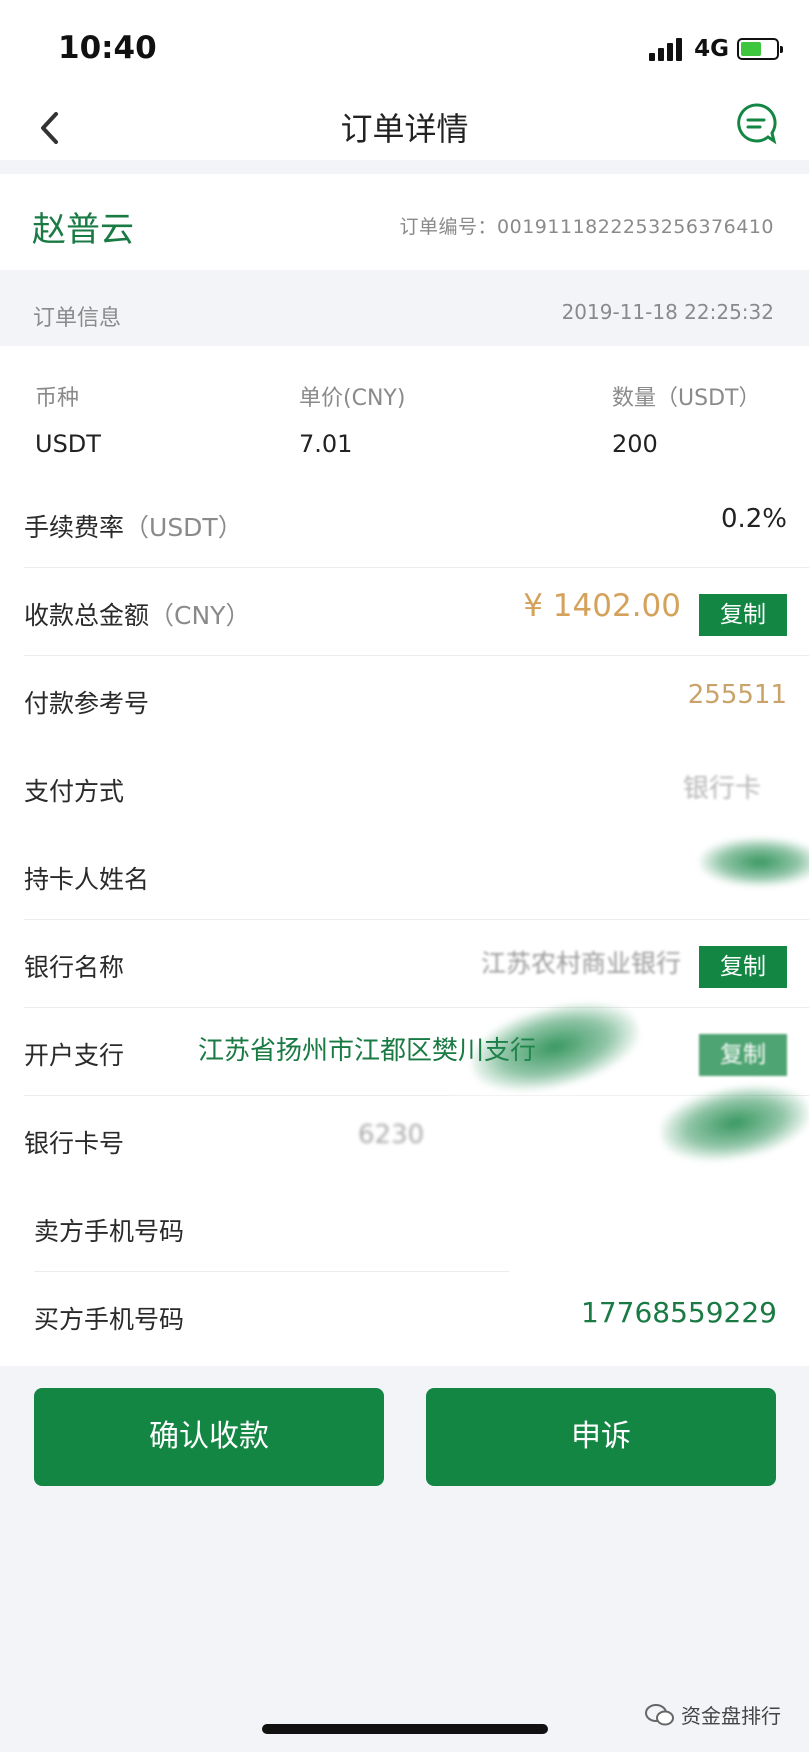 The width and height of the screenshot is (809, 1752). What do you see at coordinates (74, 1143) in the screenshot?
I see `card-number-label: 银行卡号` at bounding box center [74, 1143].